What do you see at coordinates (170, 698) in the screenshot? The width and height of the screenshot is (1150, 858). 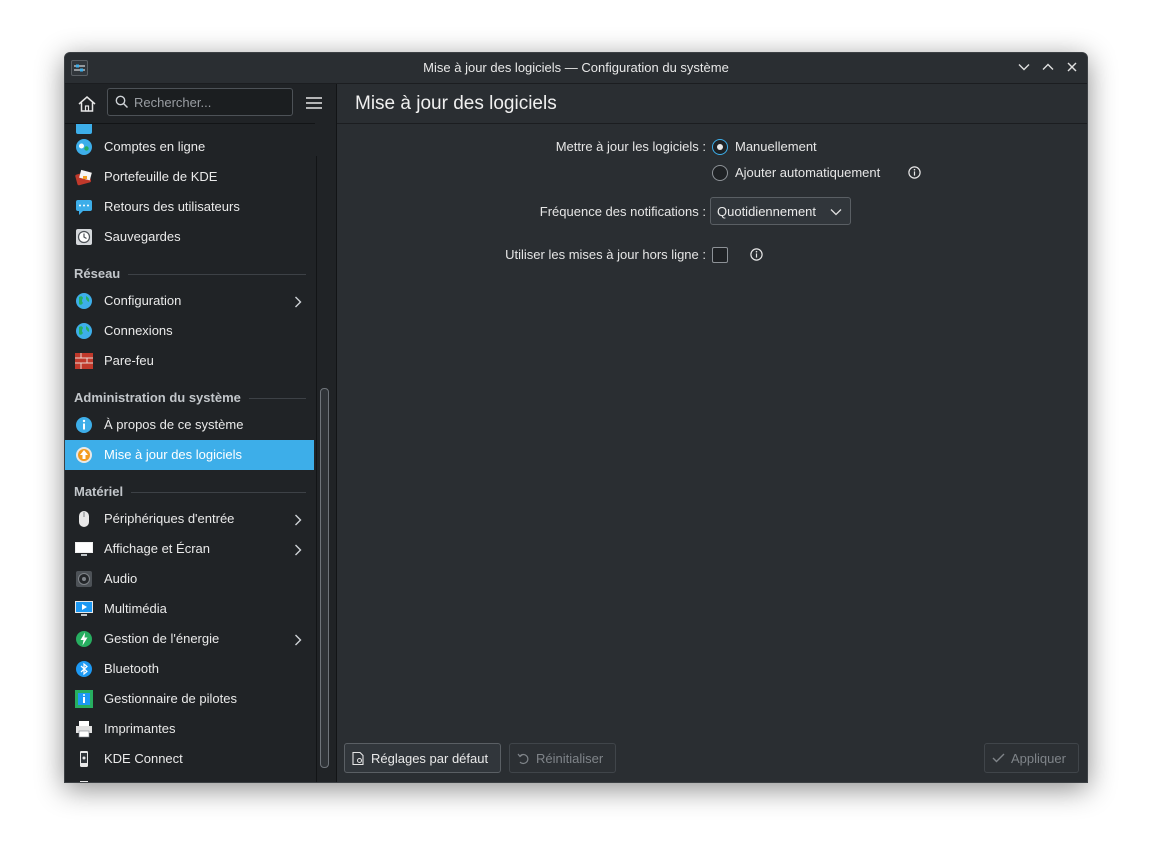 I see `sidebar-item-label: Gestionnaire de pilotes` at bounding box center [170, 698].